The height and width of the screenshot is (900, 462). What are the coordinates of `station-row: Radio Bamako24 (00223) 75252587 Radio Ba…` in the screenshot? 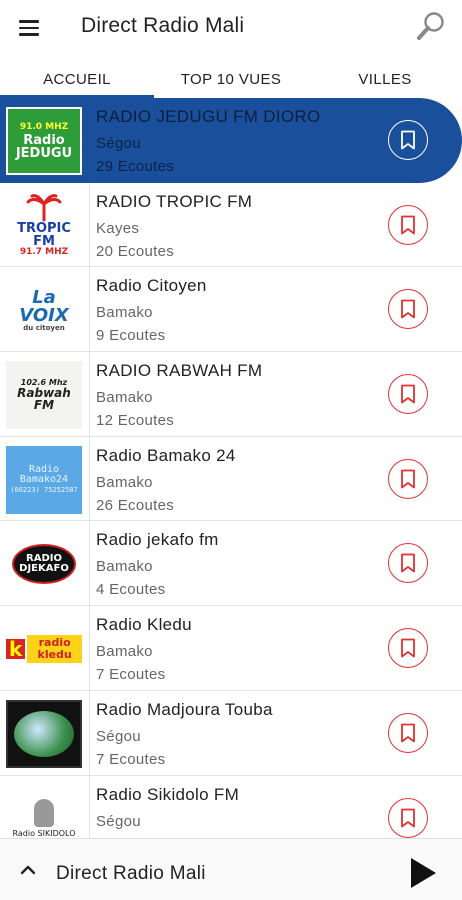 It's located at (231, 479).